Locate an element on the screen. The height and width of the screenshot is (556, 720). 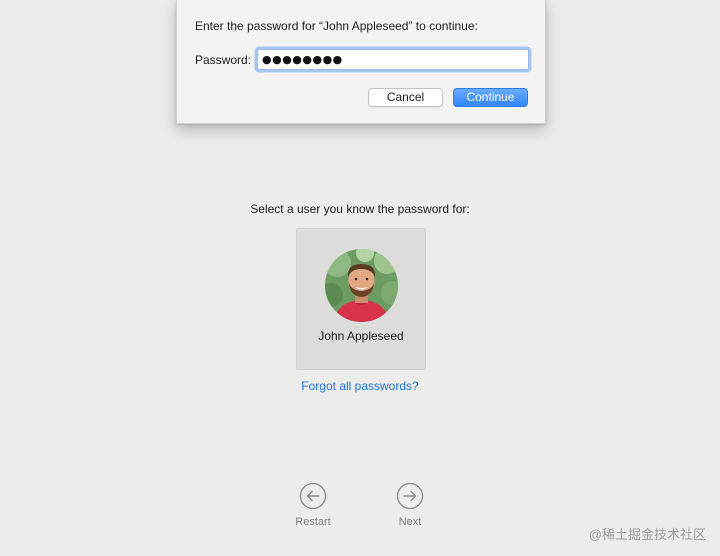
cancel-button: Cancel is located at coordinates (405, 97).